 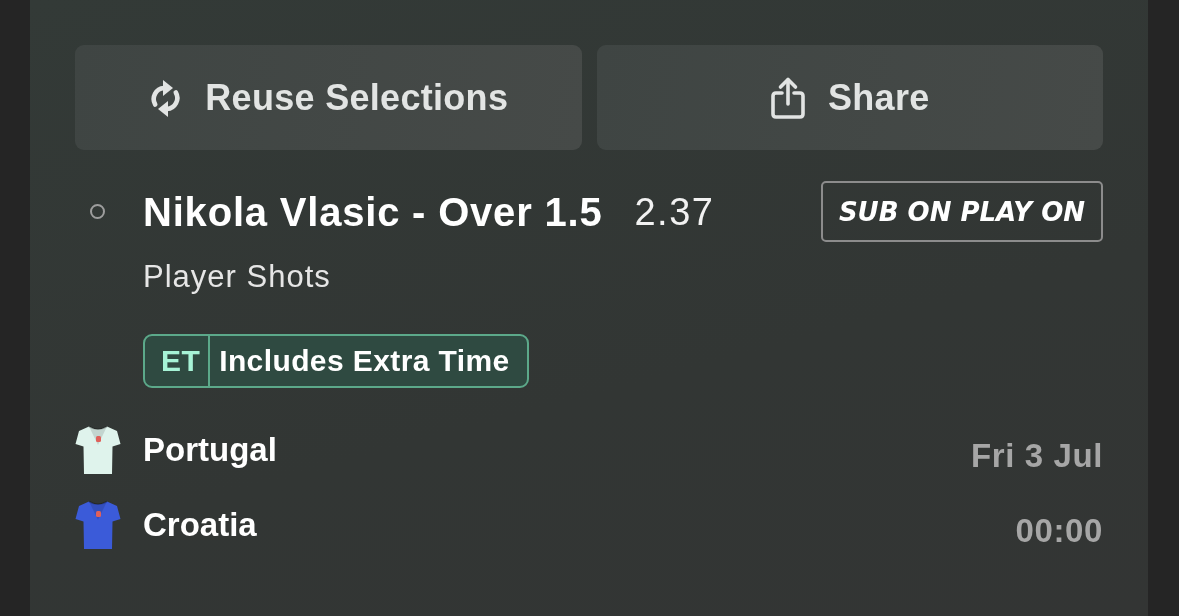 I want to click on tag-label: Includes Extra Time, so click(x=364, y=361).